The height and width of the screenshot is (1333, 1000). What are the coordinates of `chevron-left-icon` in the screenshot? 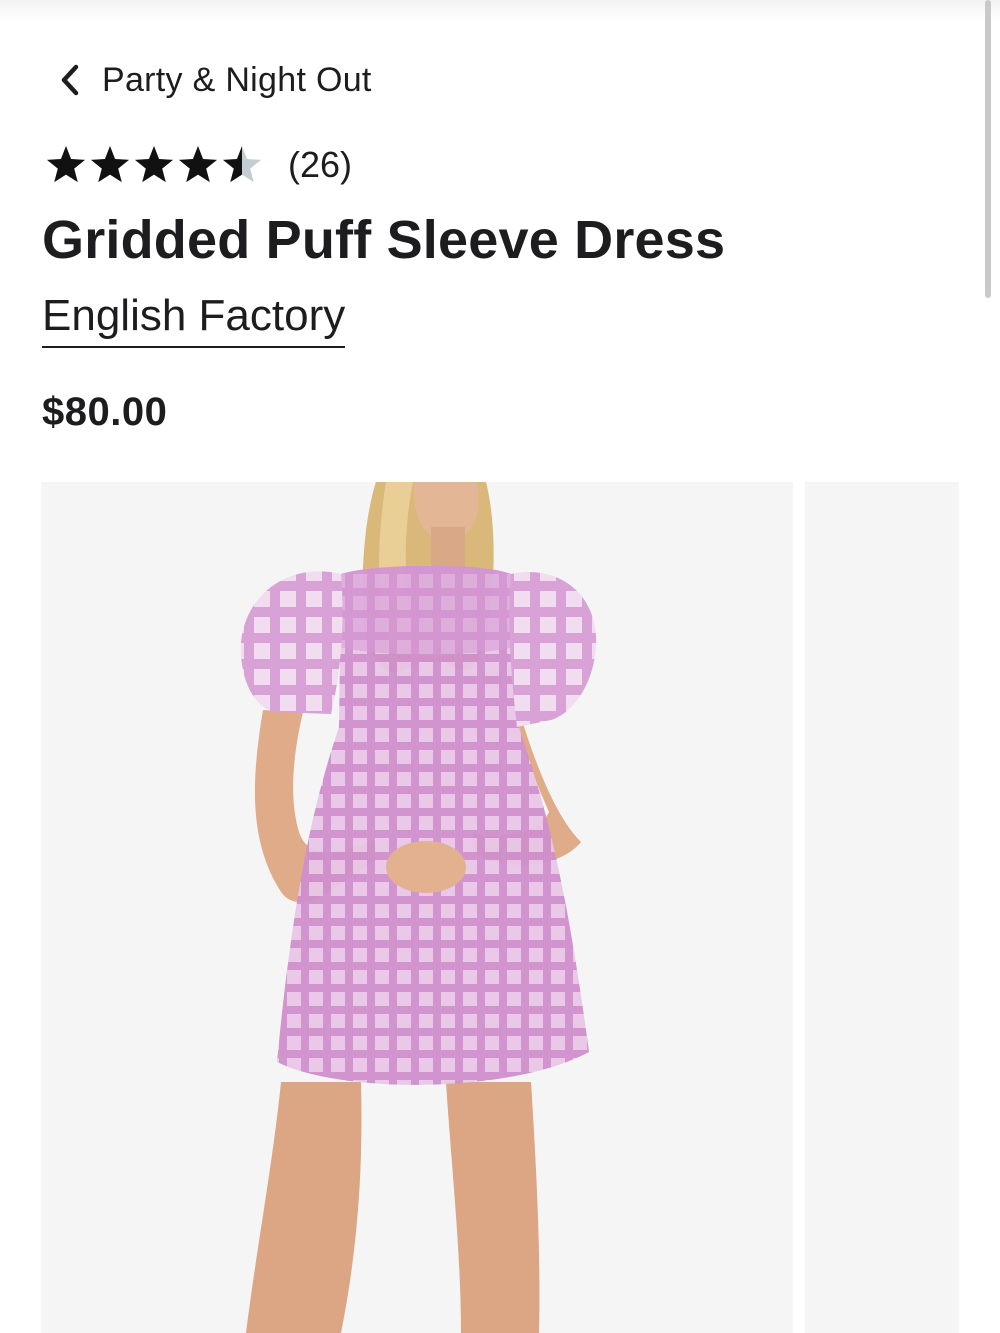 It's located at (70, 80).